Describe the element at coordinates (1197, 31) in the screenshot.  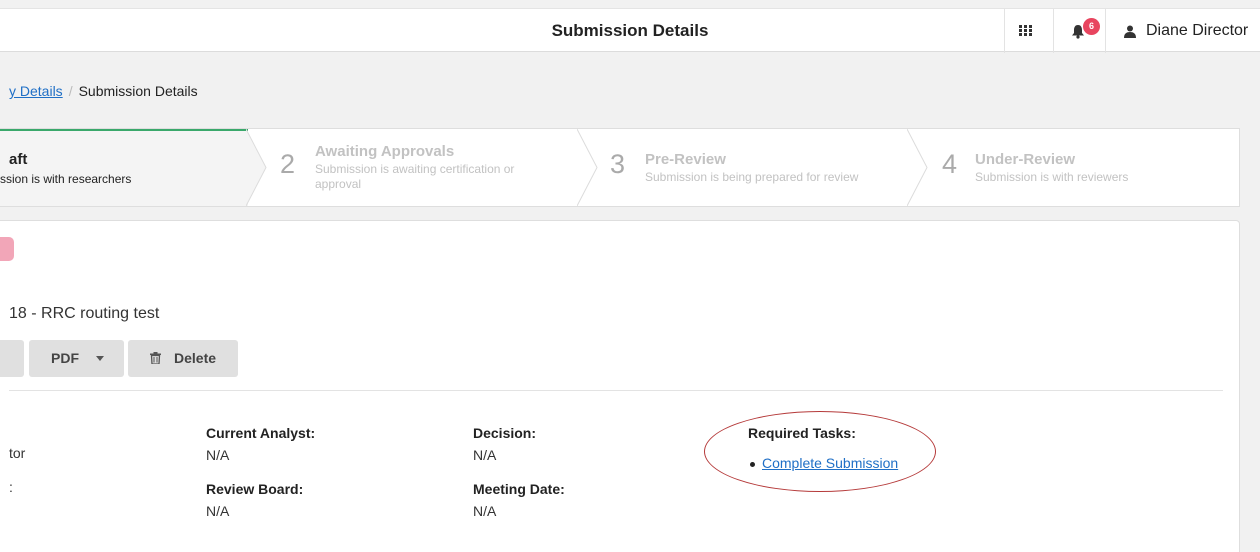
I see `user-menu: Diane Director` at that location.